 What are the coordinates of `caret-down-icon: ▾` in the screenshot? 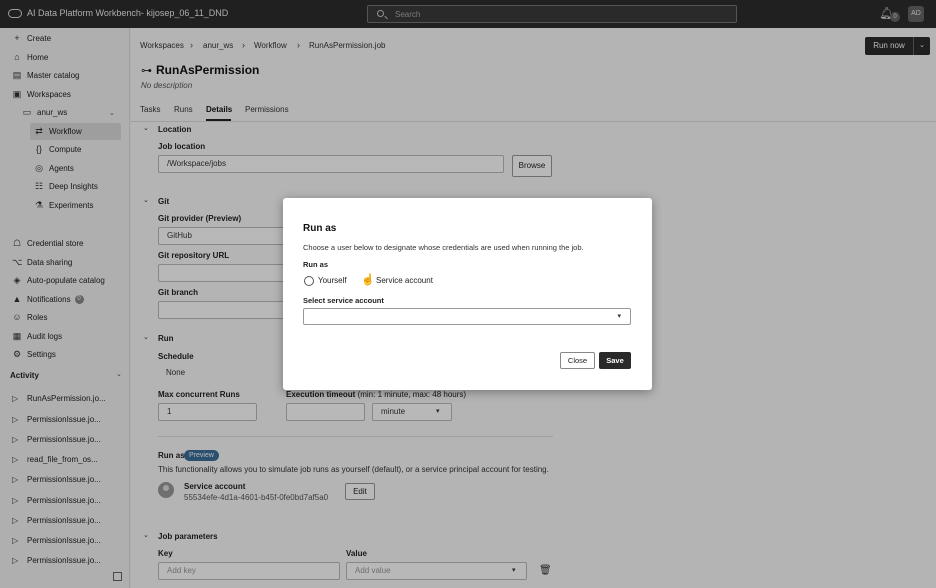 It's located at (619, 316).